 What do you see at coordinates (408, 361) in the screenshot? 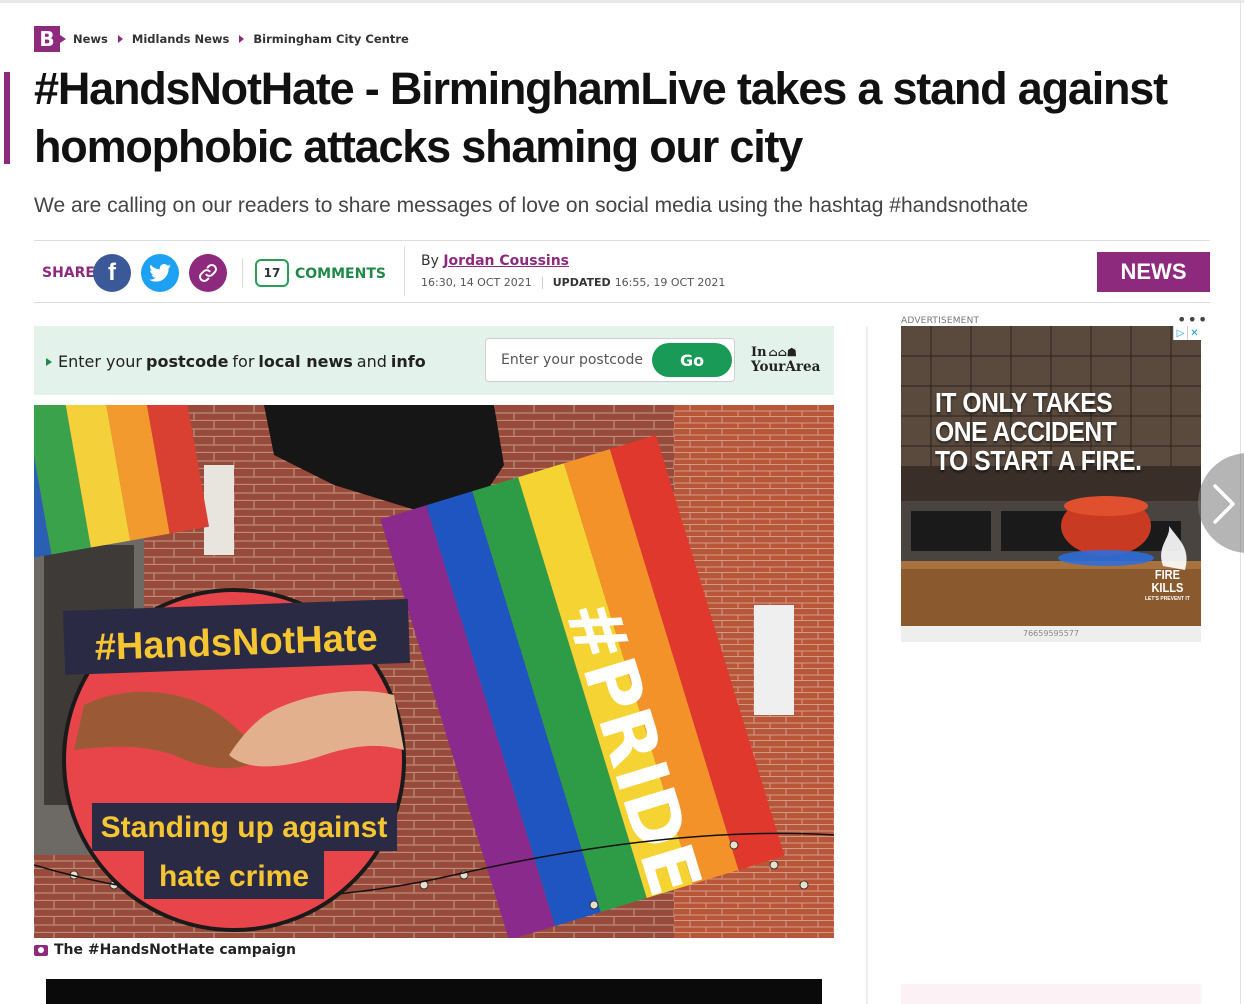
I see `prompt-text-bold: info` at bounding box center [408, 361].